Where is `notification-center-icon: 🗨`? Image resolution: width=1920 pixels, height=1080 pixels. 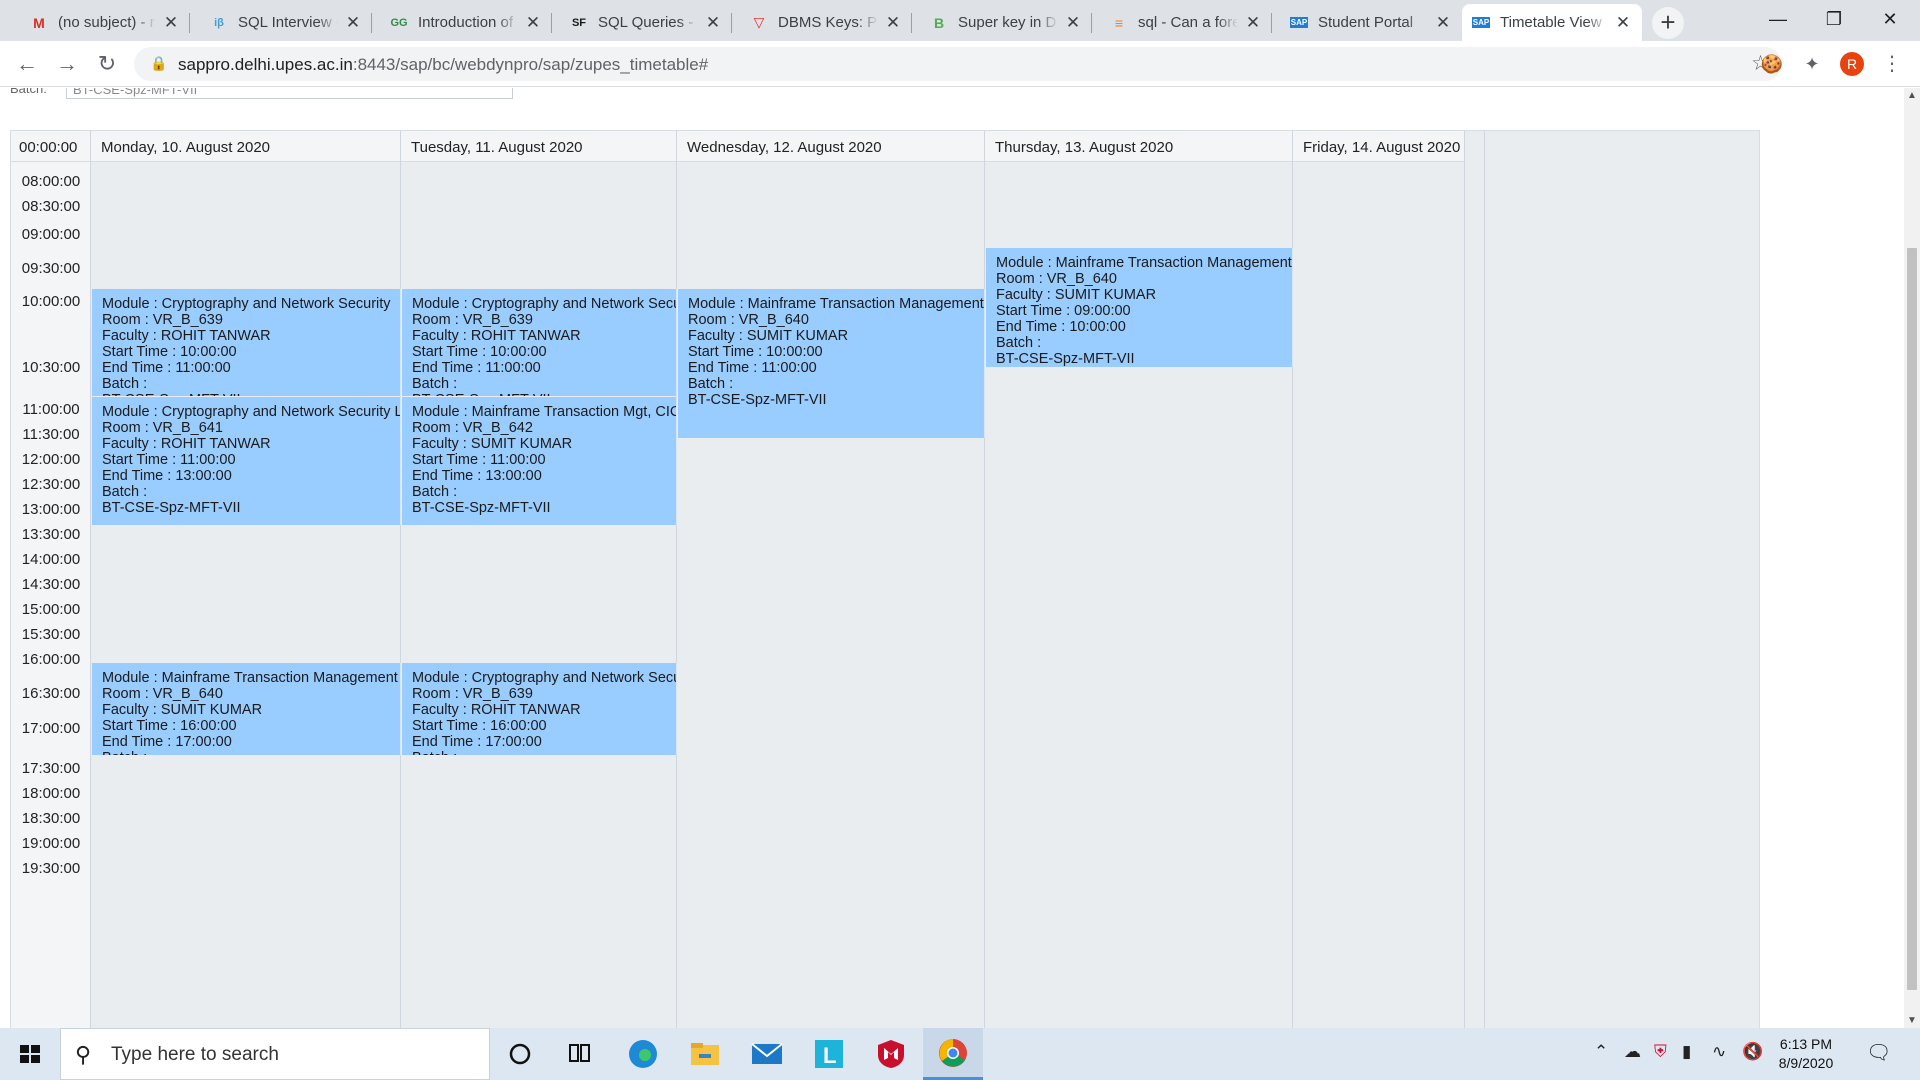
notification-center-icon: 🗨 is located at coordinates (1878, 1052).